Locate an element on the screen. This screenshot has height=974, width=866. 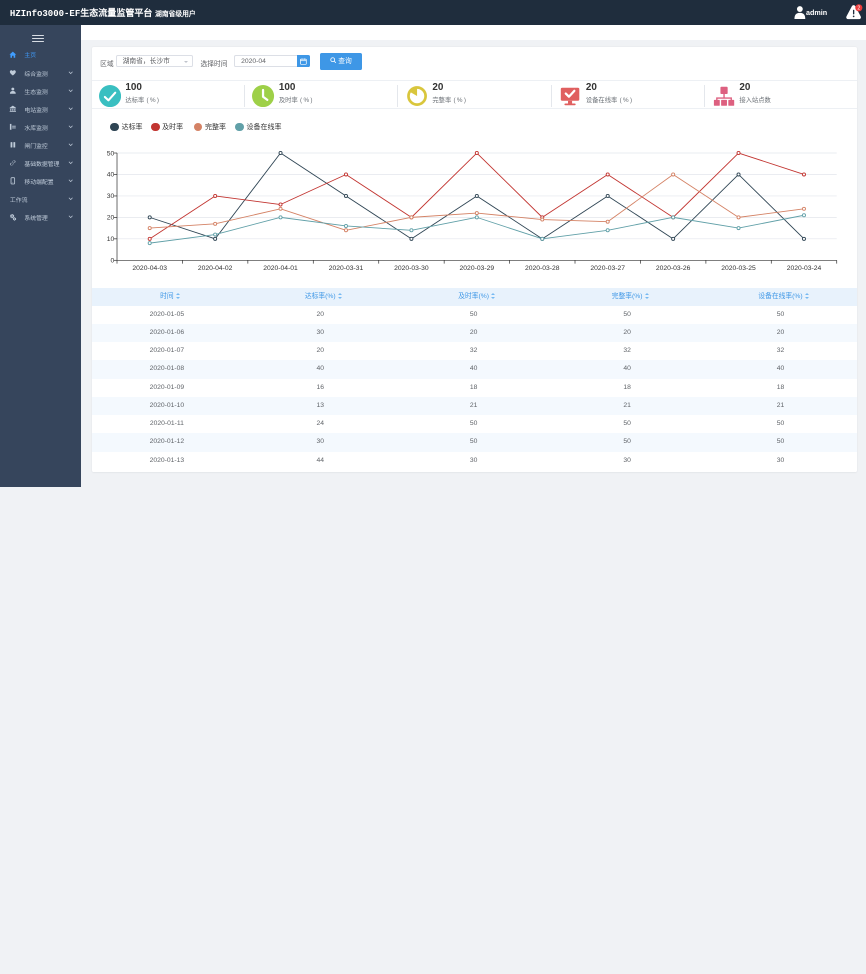
svg-text: 30 is located at coordinates (111, 196).